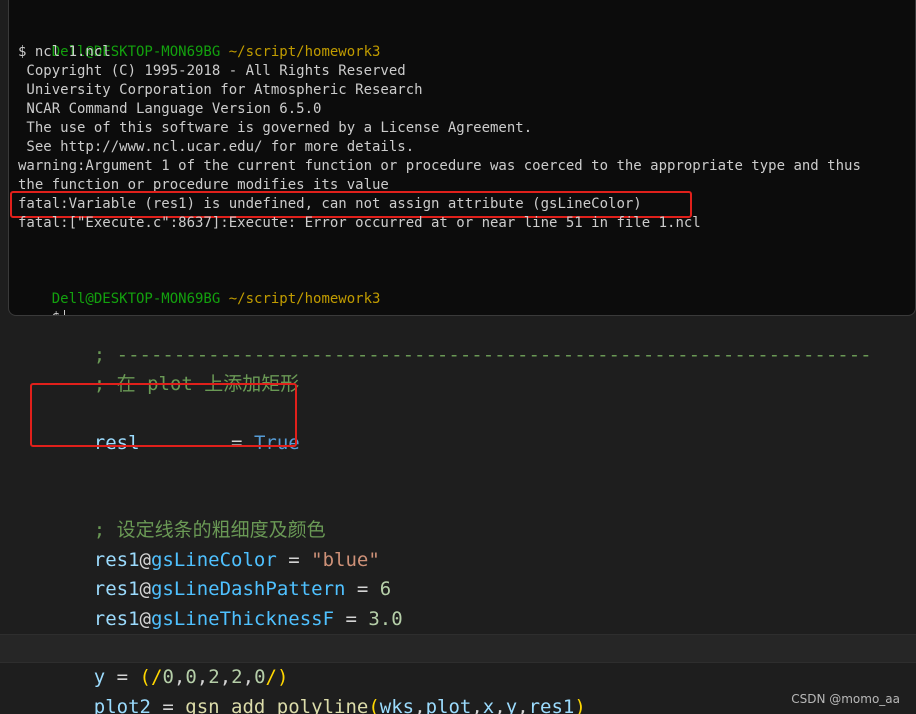 The height and width of the screenshot is (714, 916). What do you see at coordinates (170, 109) in the screenshot?
I see `banner-line: NCAR Command Language Version 6.5.0` at bounding box center [170, 109].